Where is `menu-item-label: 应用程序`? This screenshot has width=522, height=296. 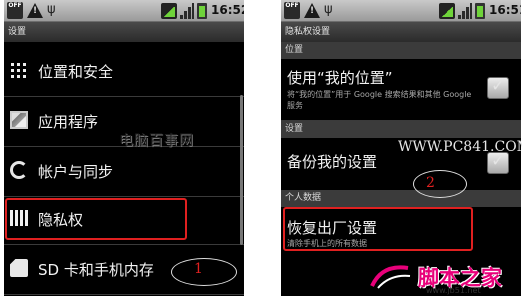
menu-item-label: 应用程序 is located at coordinates (68, 122).